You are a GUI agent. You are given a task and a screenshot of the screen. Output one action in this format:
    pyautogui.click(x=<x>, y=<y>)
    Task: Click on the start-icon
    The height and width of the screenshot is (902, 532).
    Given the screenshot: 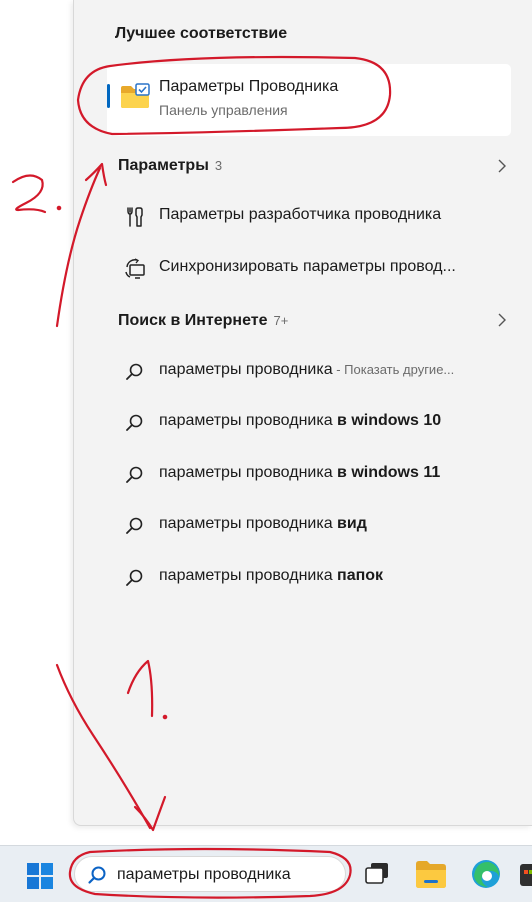 What is the action you would take?
    pyautogui.click(x=40, y=876)
    